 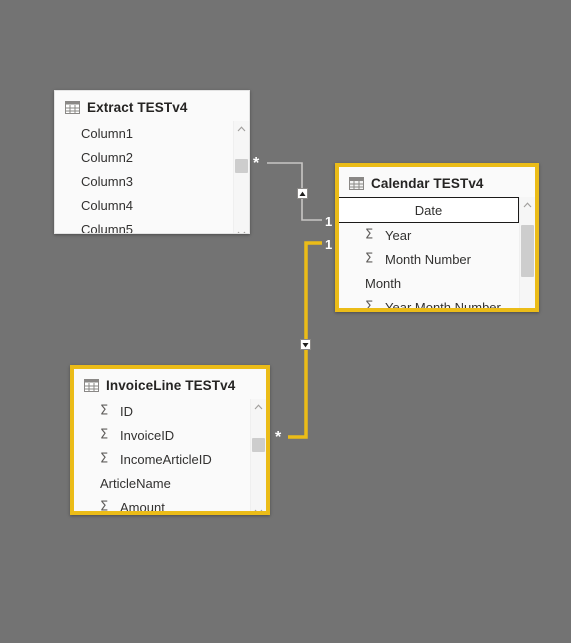 What do you see at coordinates (429, 283) in the screenshot?
I see `field-row: Month` at bounding box center [429, 283].